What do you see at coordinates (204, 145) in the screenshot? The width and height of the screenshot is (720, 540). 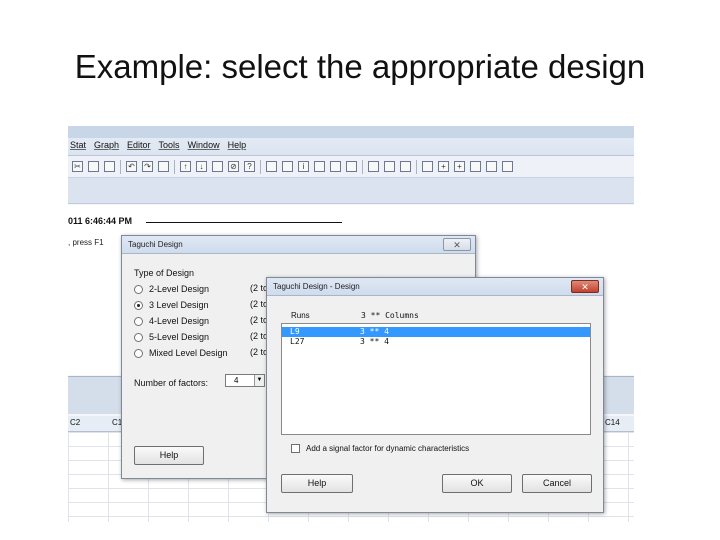 I see `menu-window: Window` at bounding box center [204, 145].